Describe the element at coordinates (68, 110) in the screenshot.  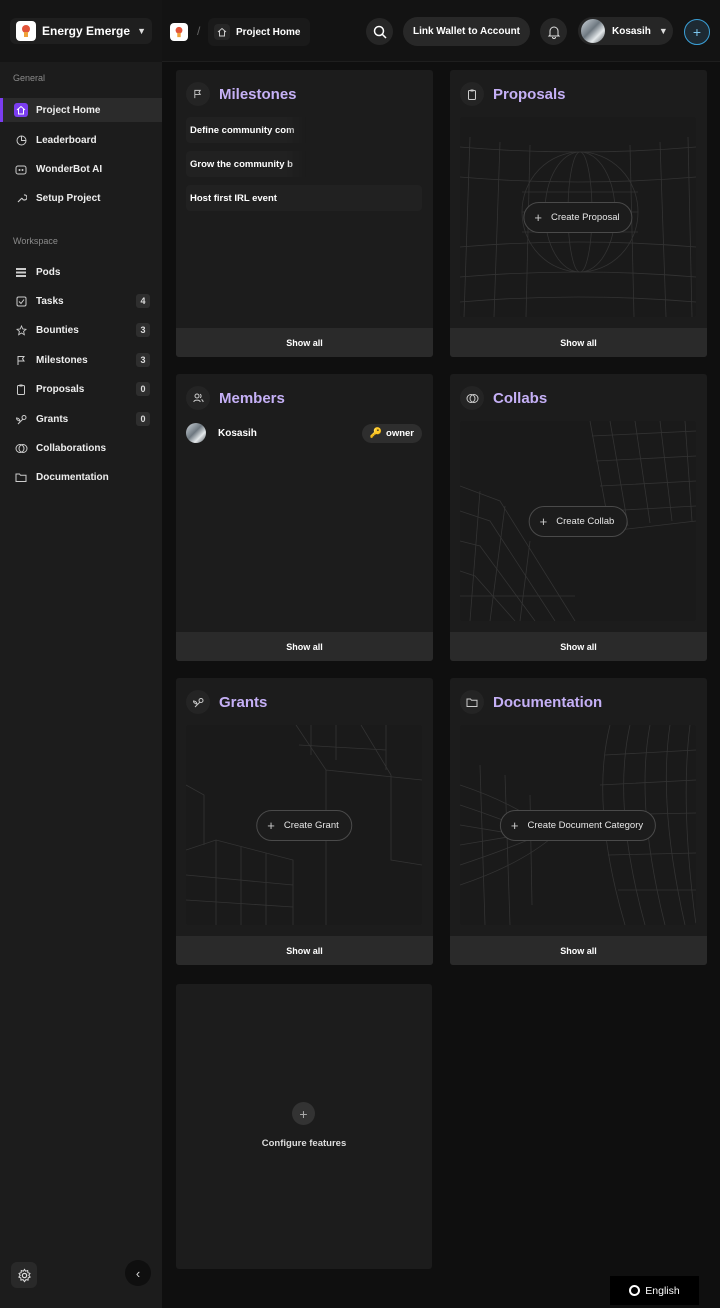
I see `sidebar-item-label: Project Home` at that location.